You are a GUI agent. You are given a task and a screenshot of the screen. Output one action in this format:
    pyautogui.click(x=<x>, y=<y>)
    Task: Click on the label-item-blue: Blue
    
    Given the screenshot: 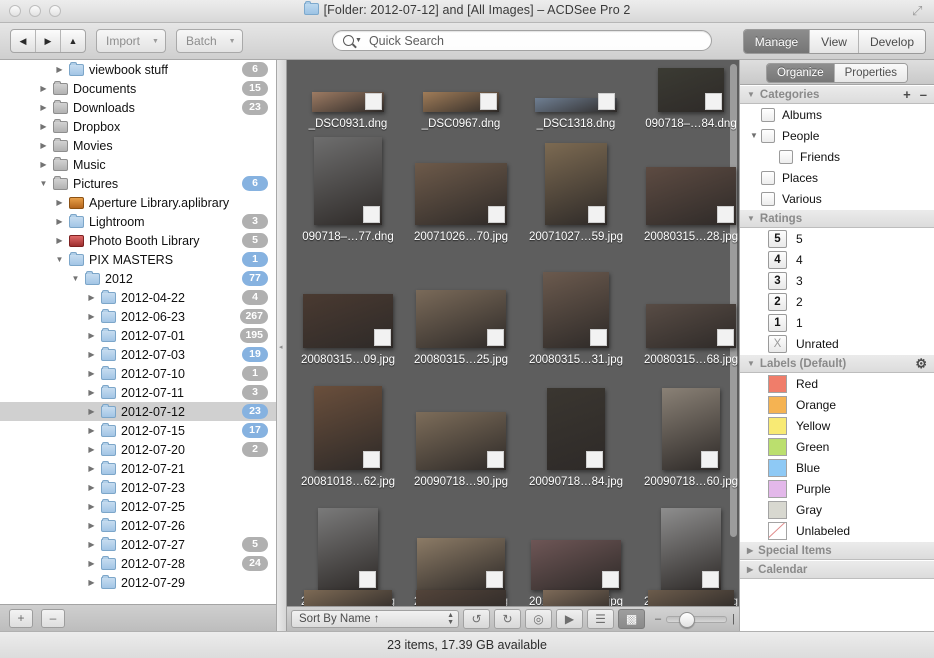 What is the action you would take?
    pyautogui.click(x=837, y=467)
    